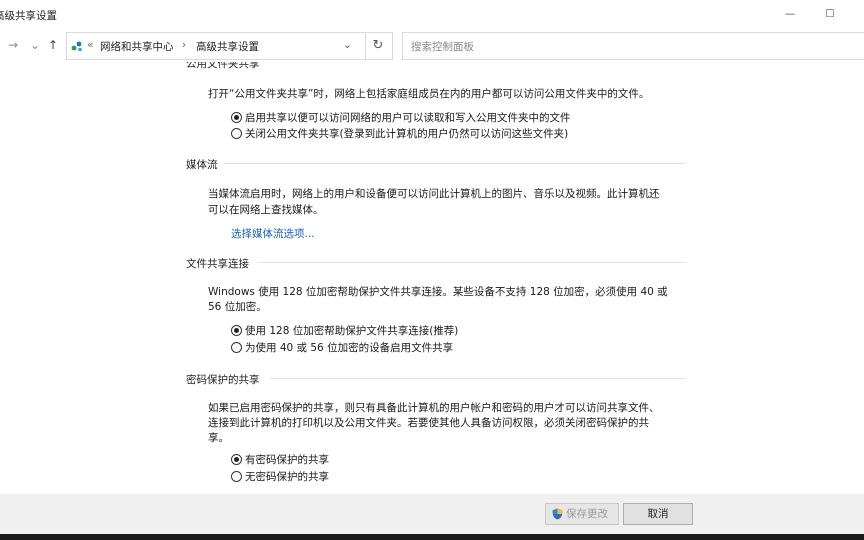  I want to click on password-description-line3: 享。, so click(218, 438).